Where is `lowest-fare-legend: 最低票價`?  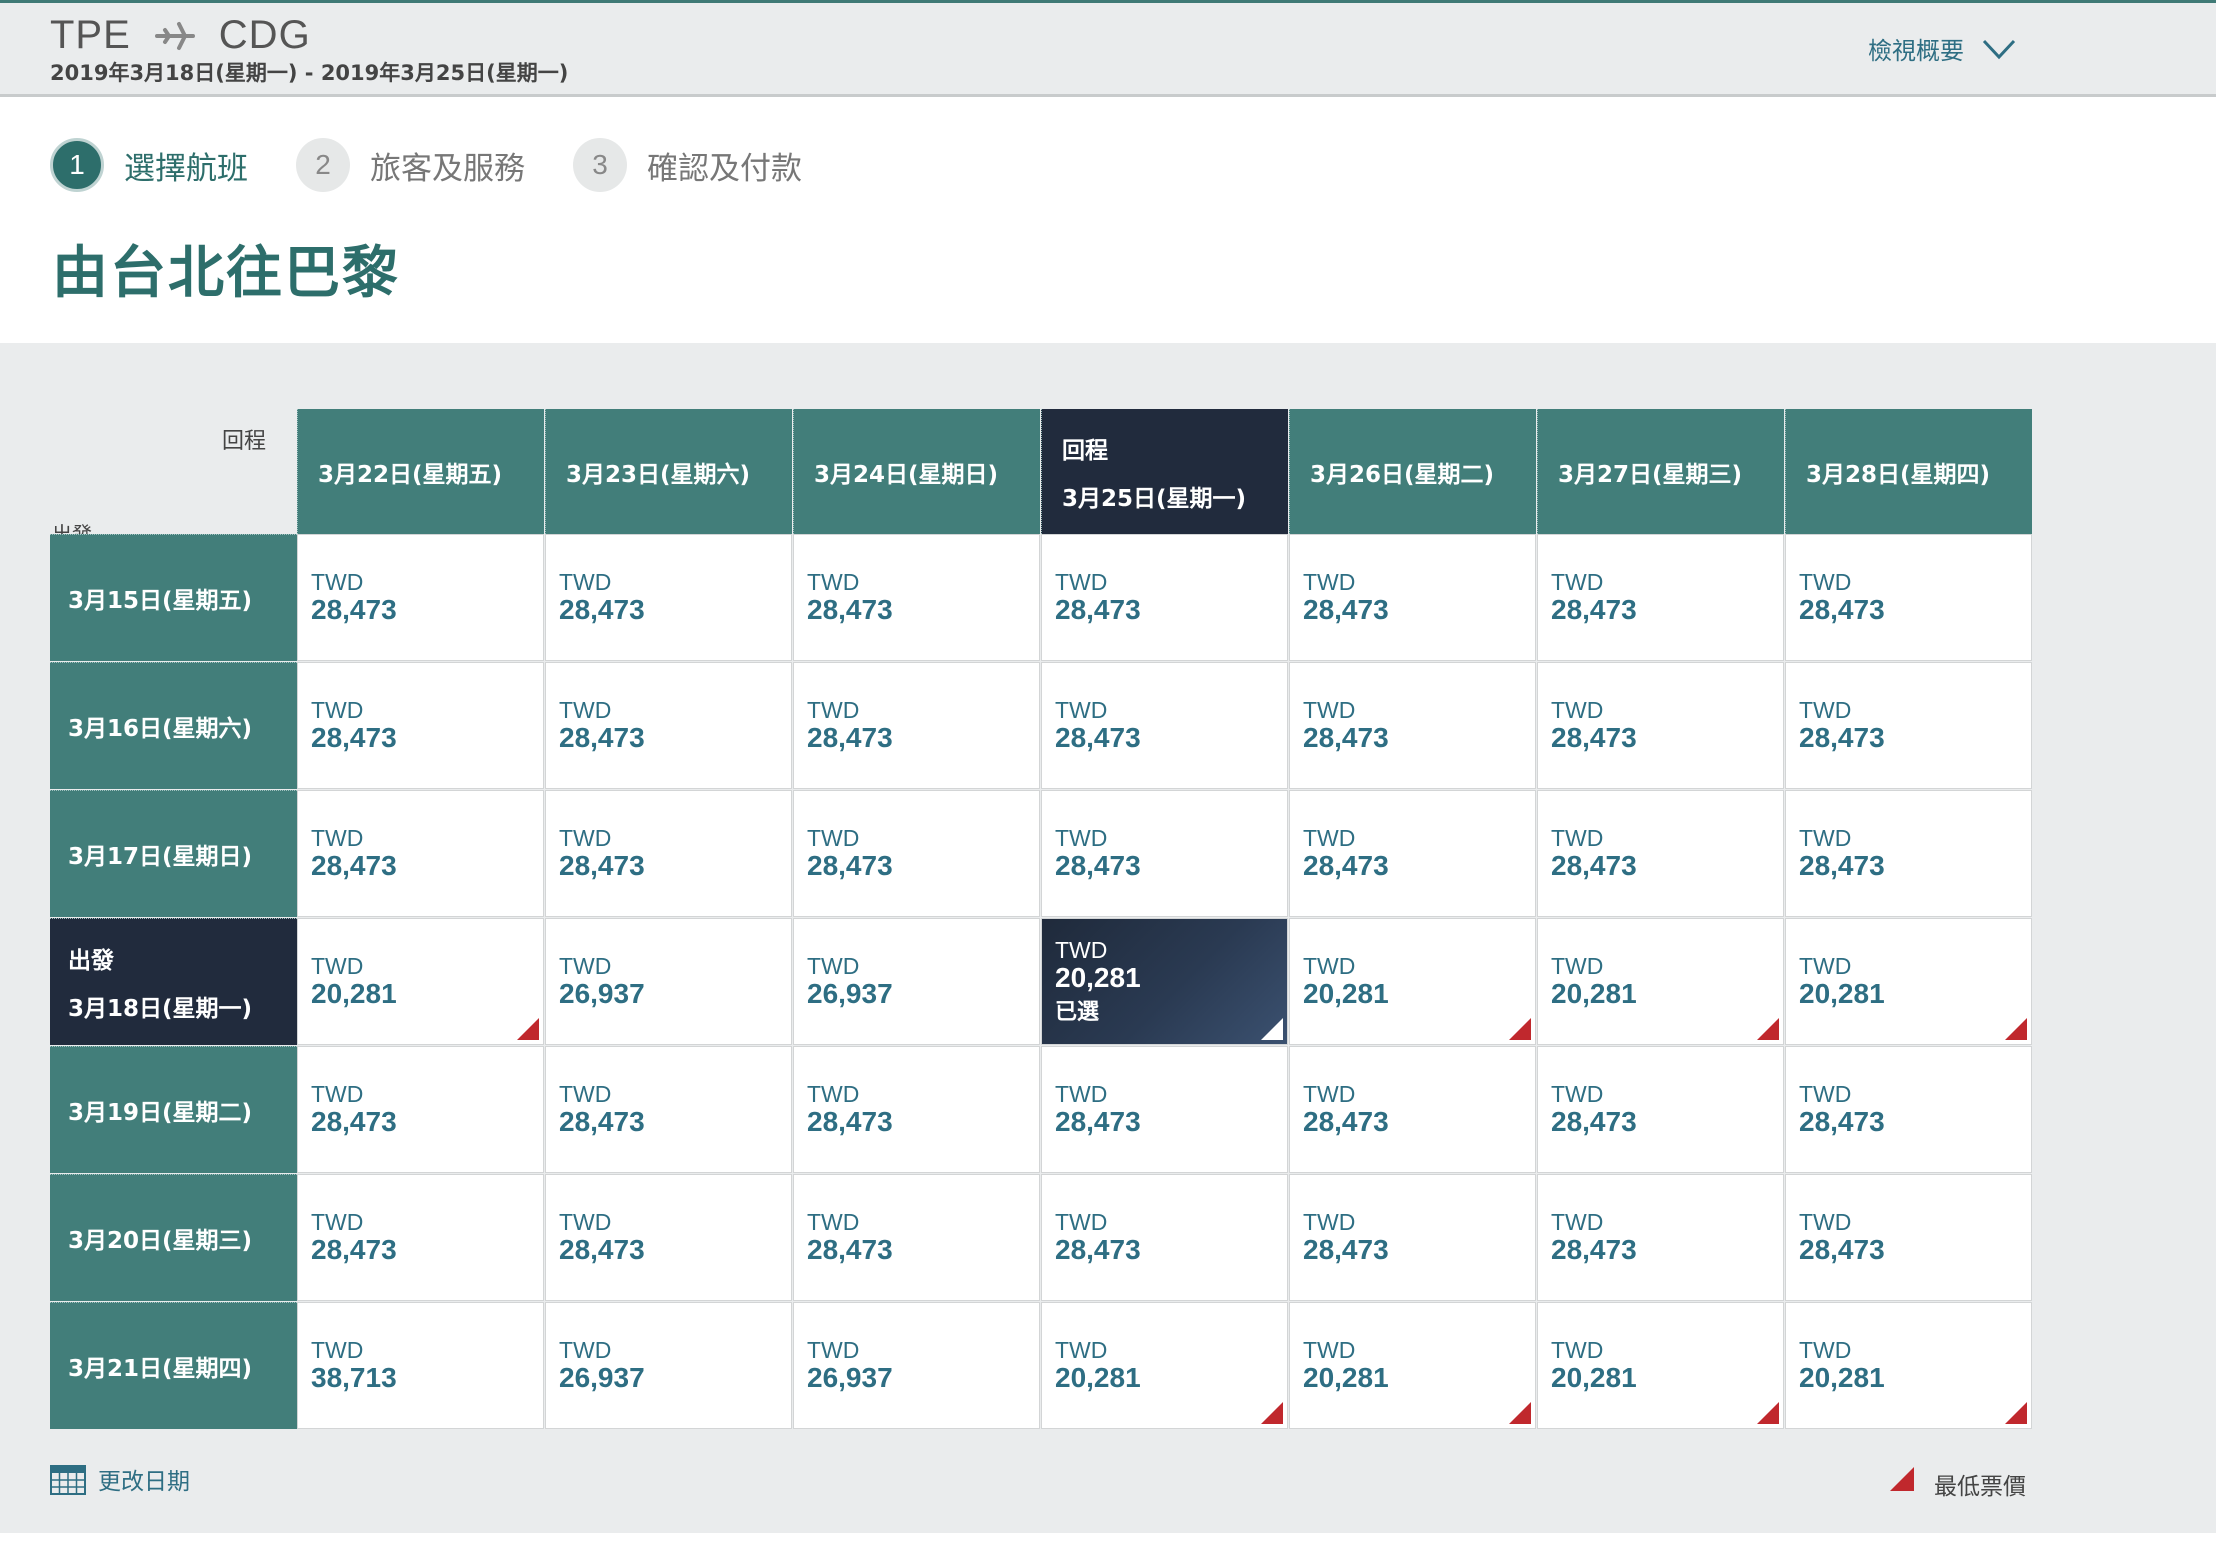
lowest-fare-legend: 最低票價 is located at coordinates (1958, 1484).